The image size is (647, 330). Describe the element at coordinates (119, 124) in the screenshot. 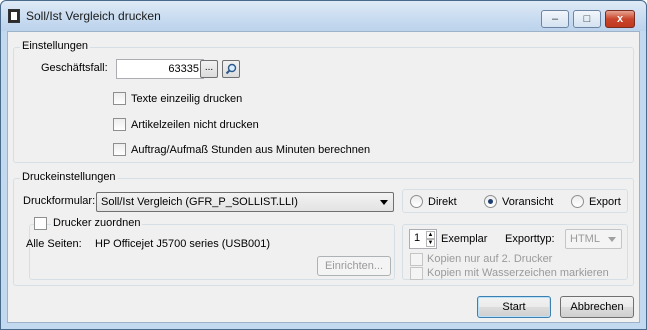

I see `artikelzeilen-checkbox` at that location.